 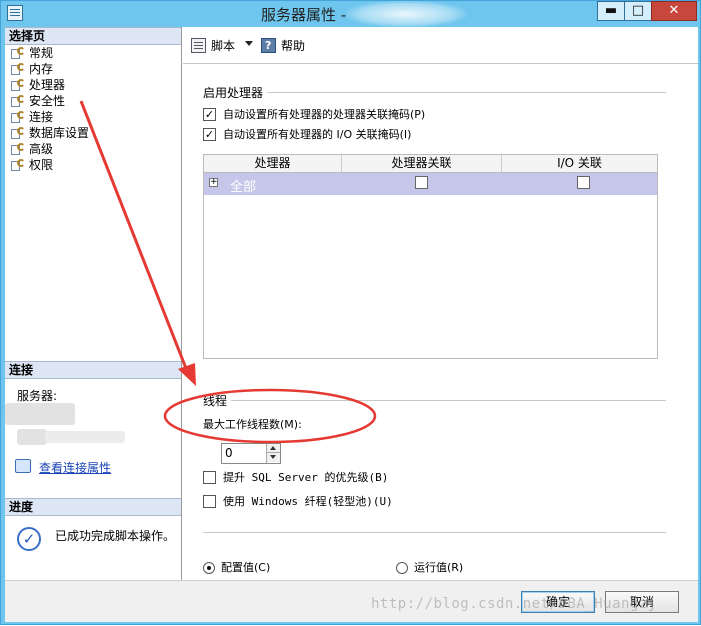 I want to click on boost-priority-checkbox: 提升 SQL Server 的优先级(B), so click(x=295, y=478).